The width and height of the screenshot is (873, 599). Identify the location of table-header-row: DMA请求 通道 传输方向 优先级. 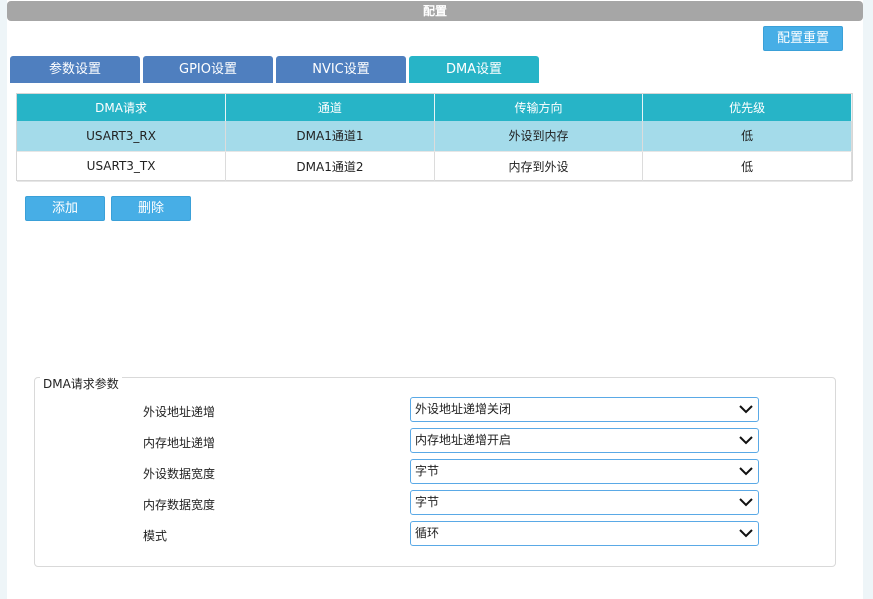
(434, 107).